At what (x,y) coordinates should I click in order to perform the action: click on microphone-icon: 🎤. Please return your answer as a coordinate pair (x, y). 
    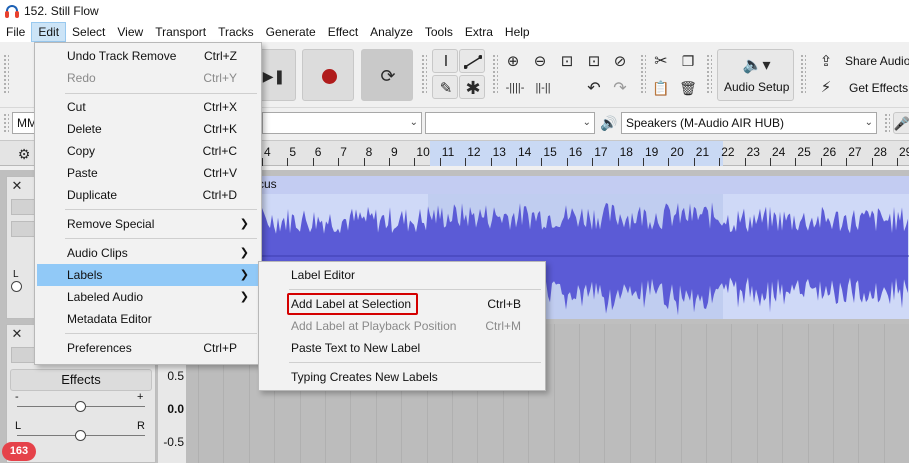
    Looking at the image, I should click on (901, 123).